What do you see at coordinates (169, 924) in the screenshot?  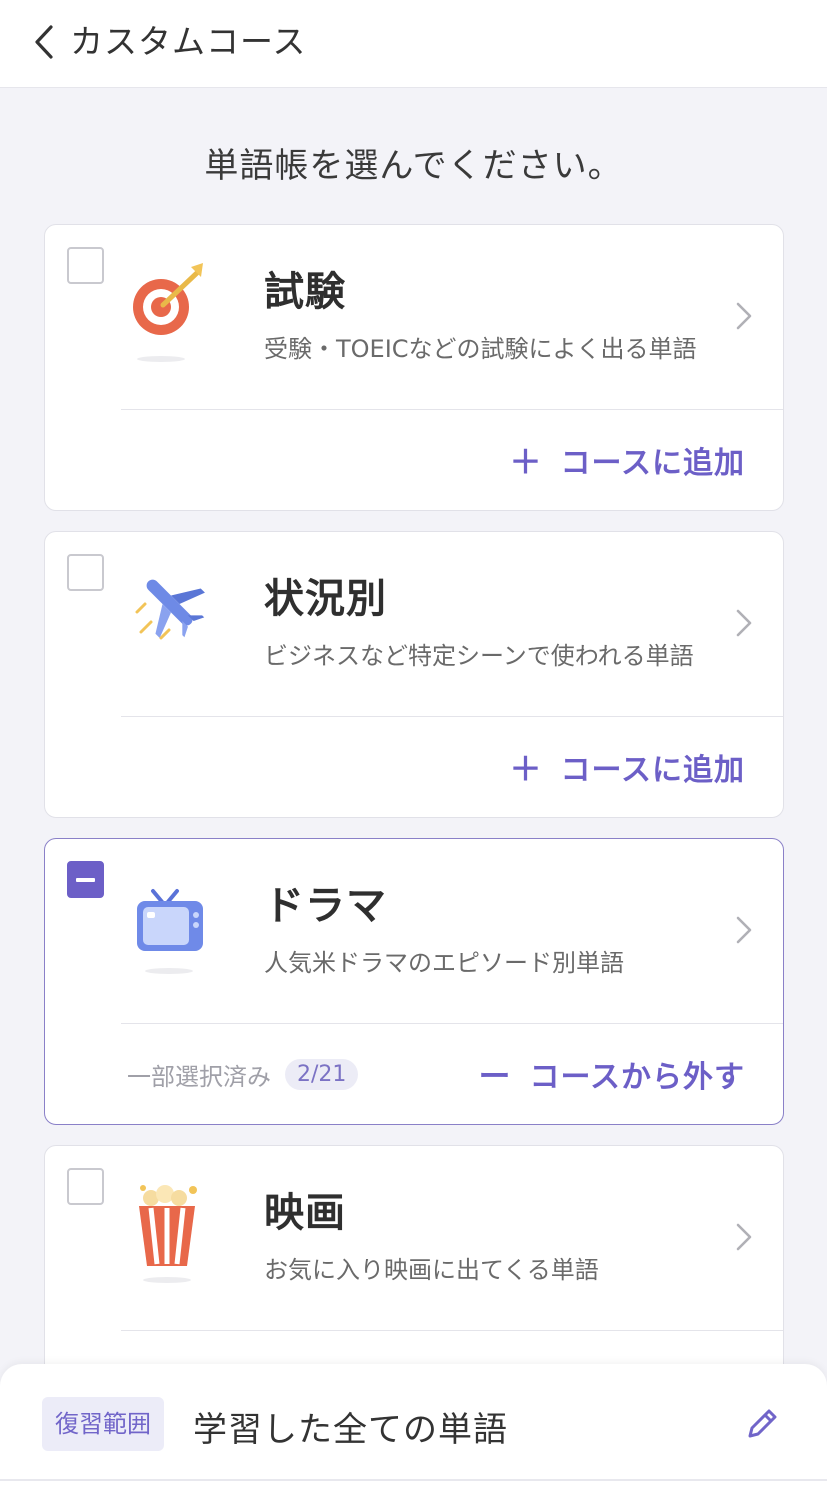 I see `tv-icon` at bounding box center [169, 924].